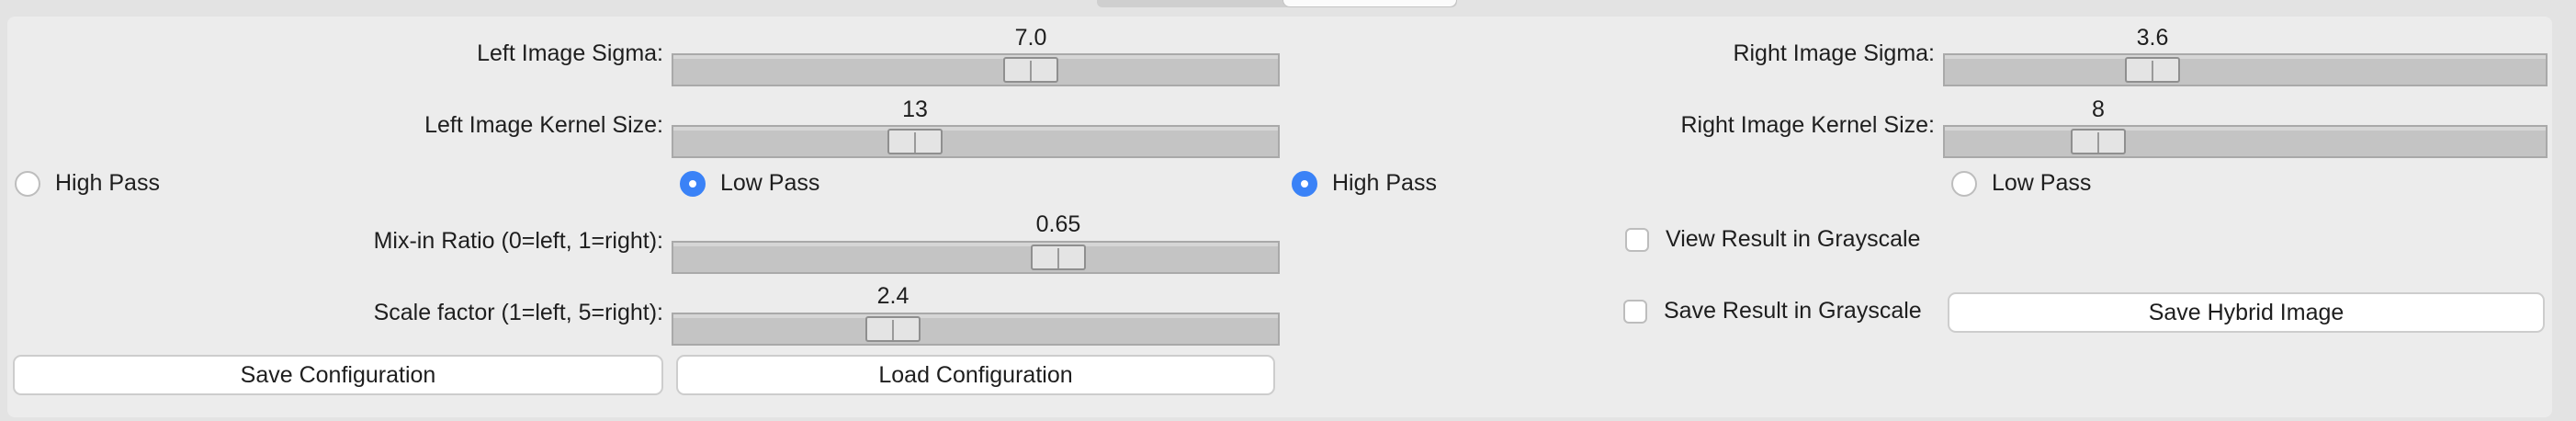  What do you see at coordinates (338, 375) in the screenshot?
I see `save-configuration-button: Save Configuration` at bounding box center [338, 375].